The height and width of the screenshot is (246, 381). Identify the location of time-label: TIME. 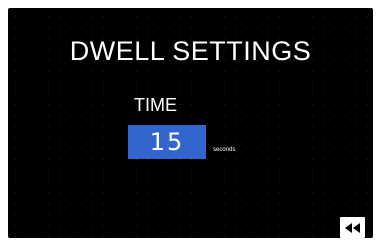
(155, 105).